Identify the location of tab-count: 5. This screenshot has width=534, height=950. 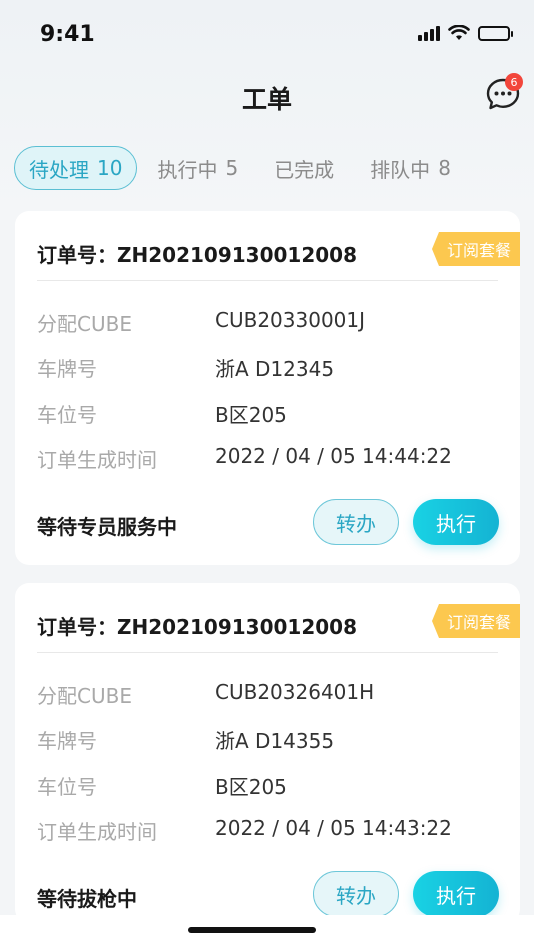
(232, 168).